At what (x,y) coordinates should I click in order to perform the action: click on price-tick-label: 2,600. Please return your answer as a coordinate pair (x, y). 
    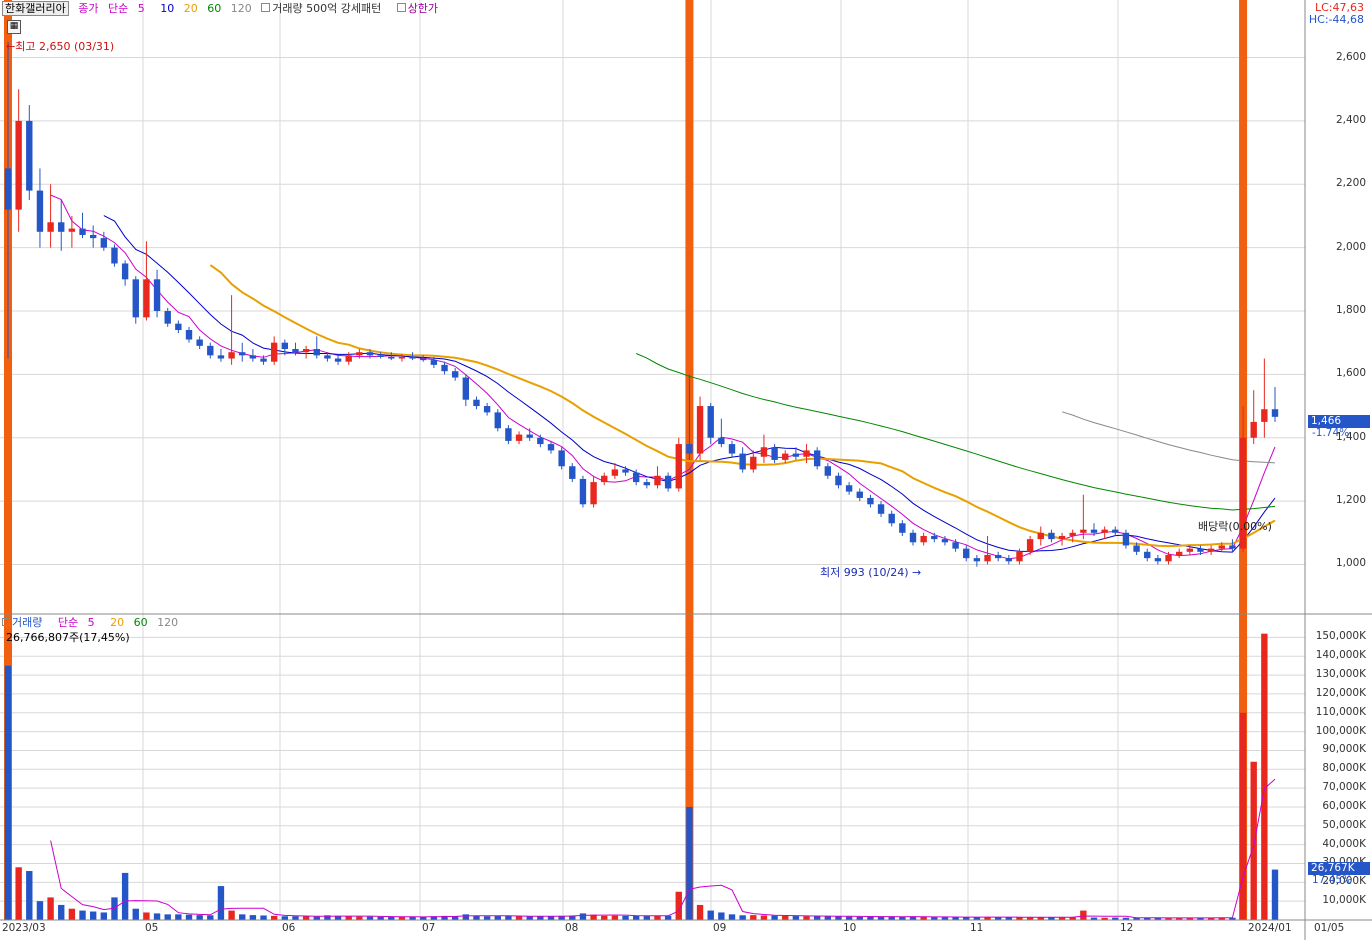
    Looking at the image, I should click on (1350, 56).